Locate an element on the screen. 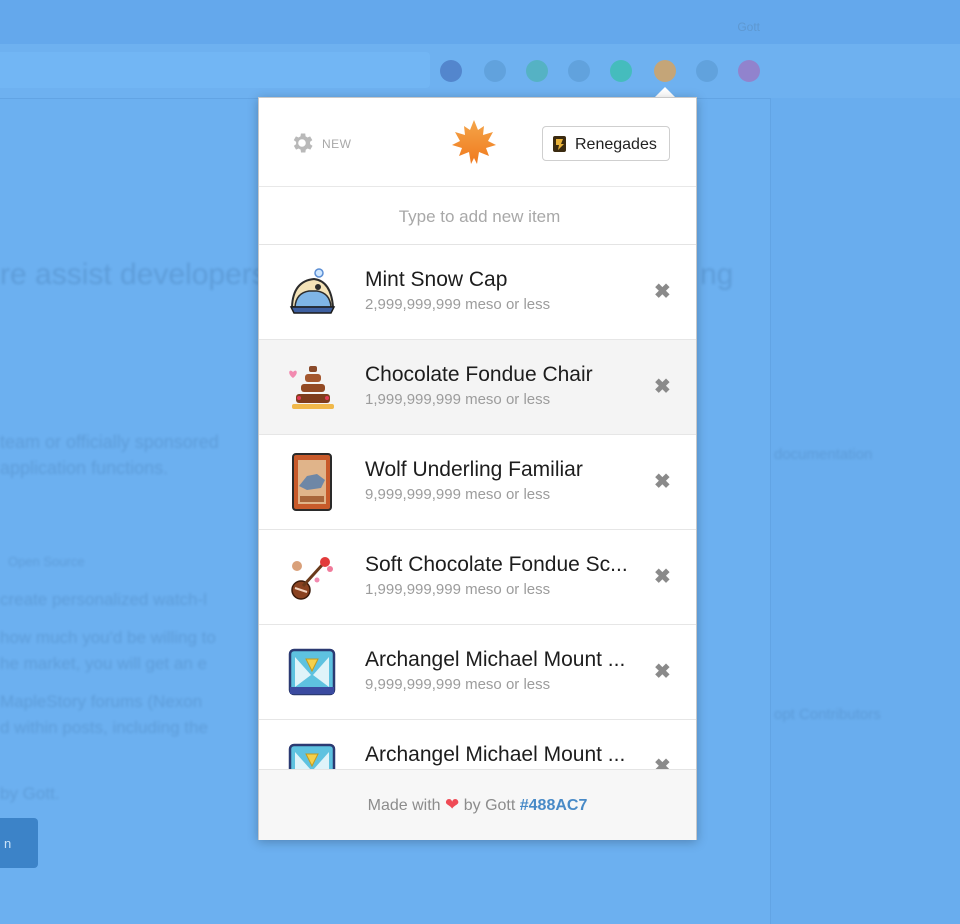  item-name: Chocolate Fondue Chair is located at coordinates (479, 374).